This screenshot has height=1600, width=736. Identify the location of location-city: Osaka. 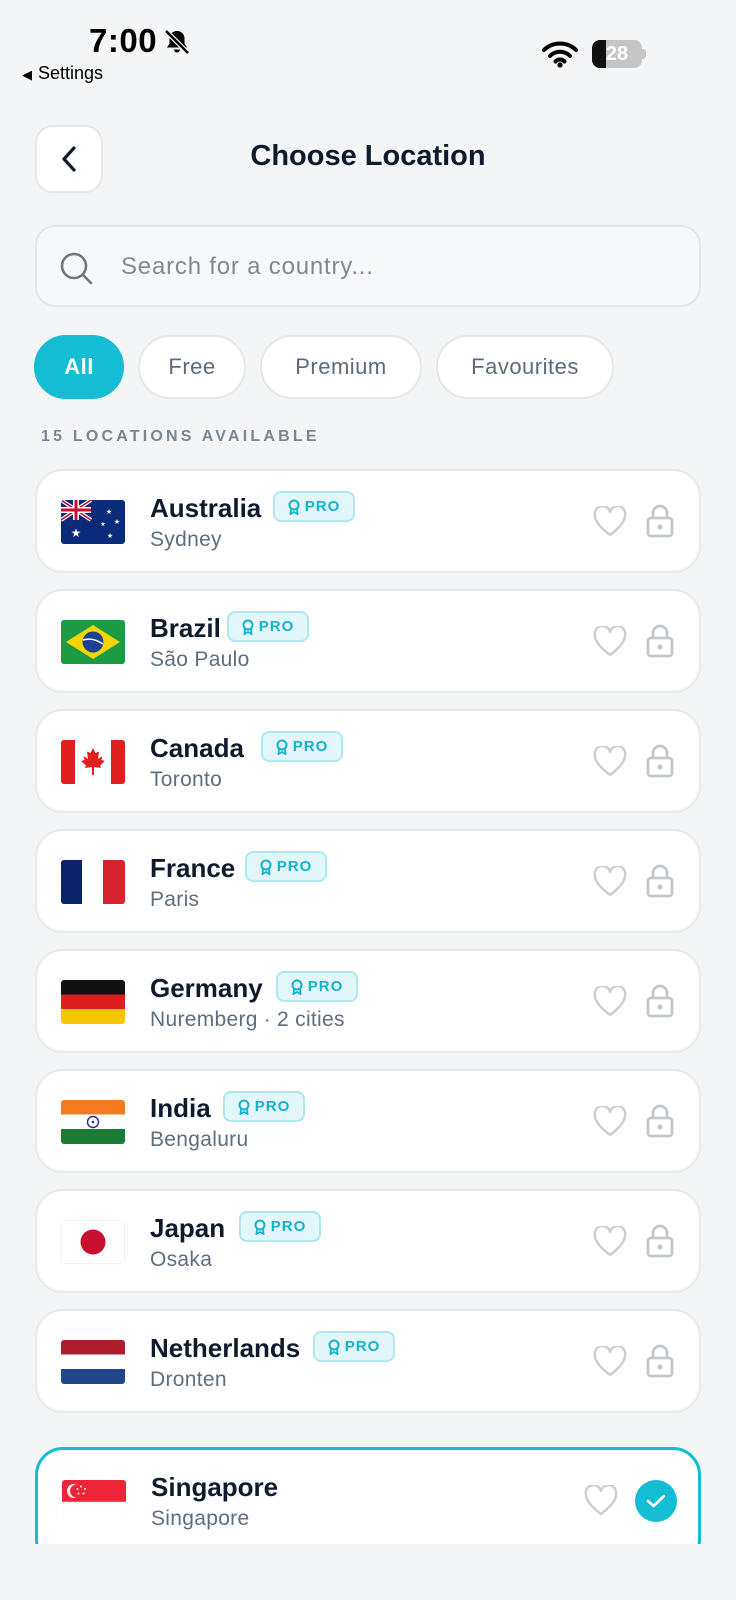
(181, 1259).